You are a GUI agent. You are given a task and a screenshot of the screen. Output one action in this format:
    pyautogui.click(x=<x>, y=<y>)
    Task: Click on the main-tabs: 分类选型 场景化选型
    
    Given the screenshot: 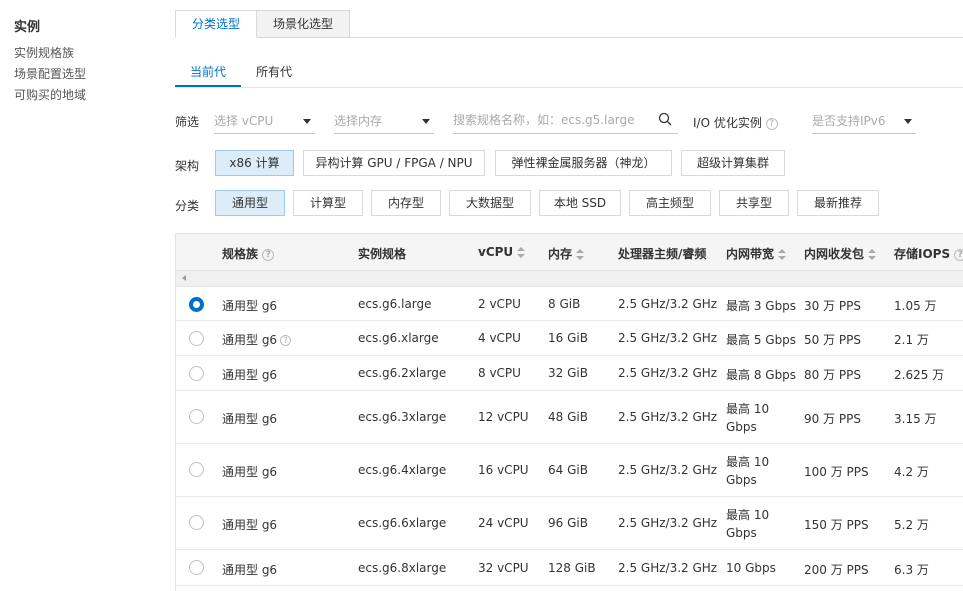 What is the action you would take?
    pyautogui.click(x=263, y=24)
    